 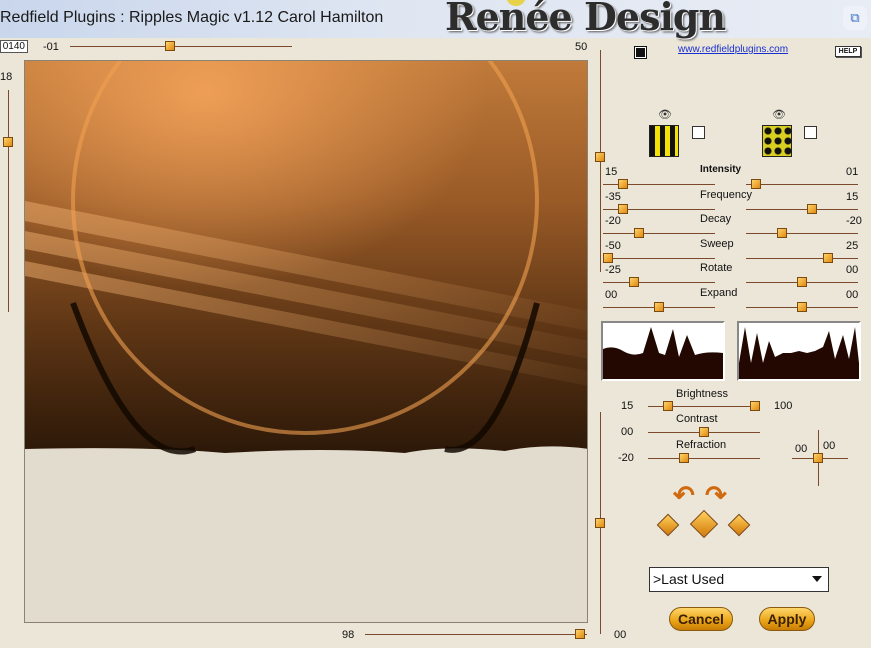 What do you see at coordinates (777, 141) in the screenshot?
I see `checker-pattern-swatch` at bounding box center [777, 141].